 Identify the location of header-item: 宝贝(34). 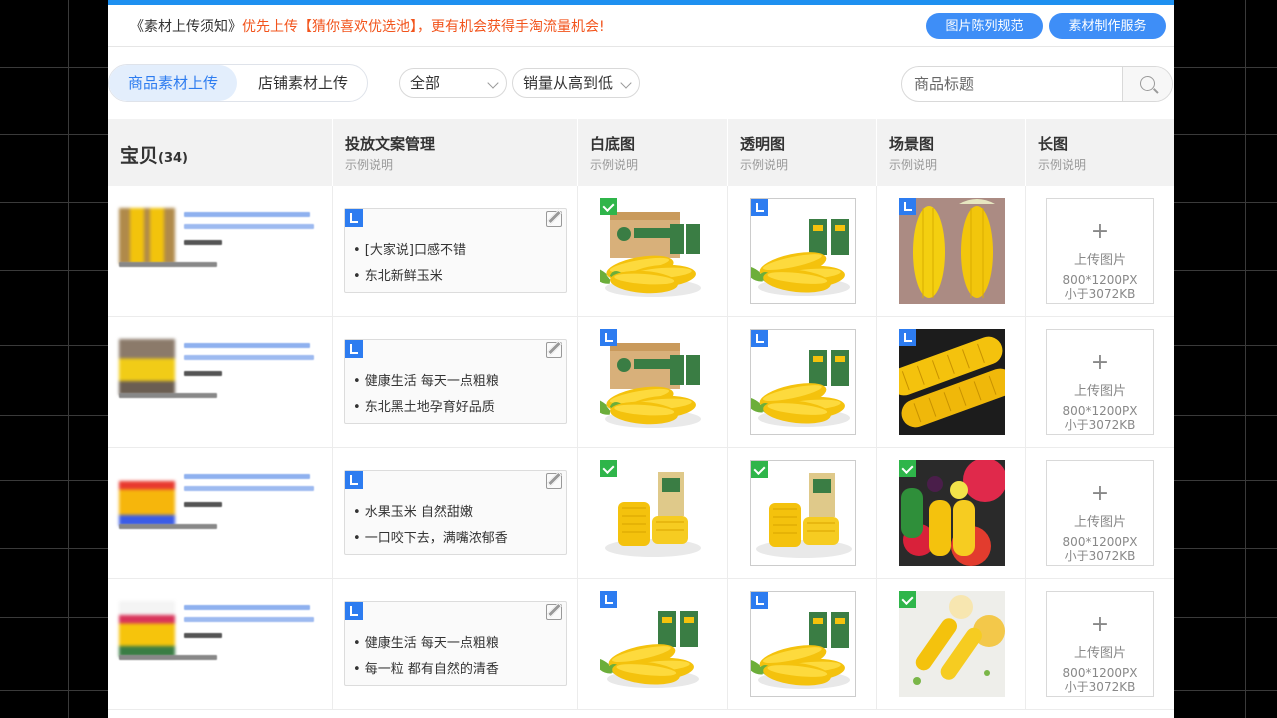
(220, 152).